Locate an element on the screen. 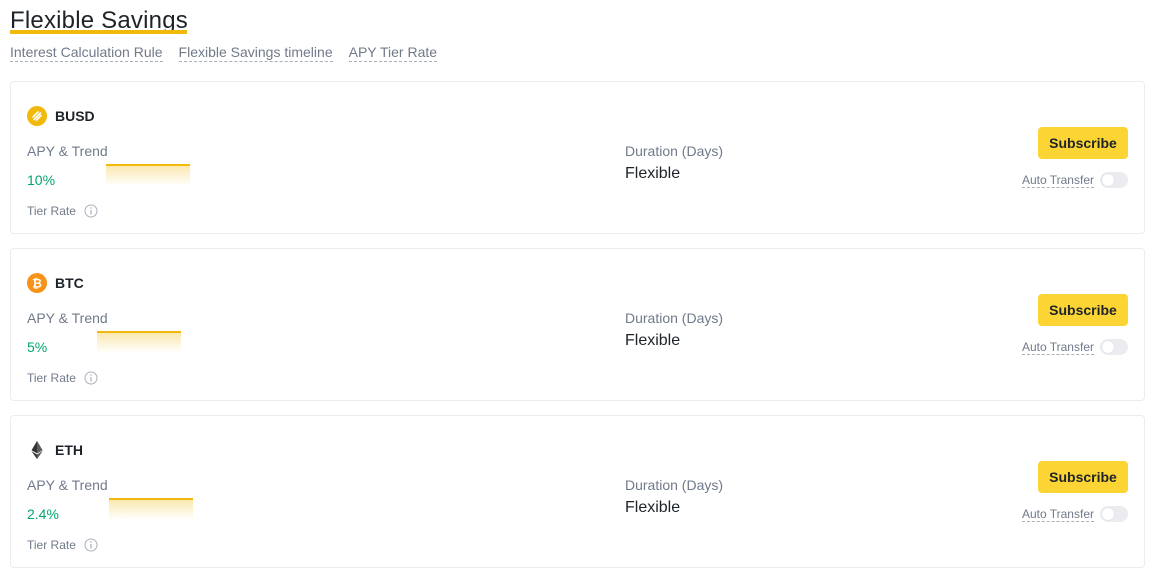 This screenshot has height=577, width=1153. btc-coin-icon: ₿ is located at coordinates (37, 283).